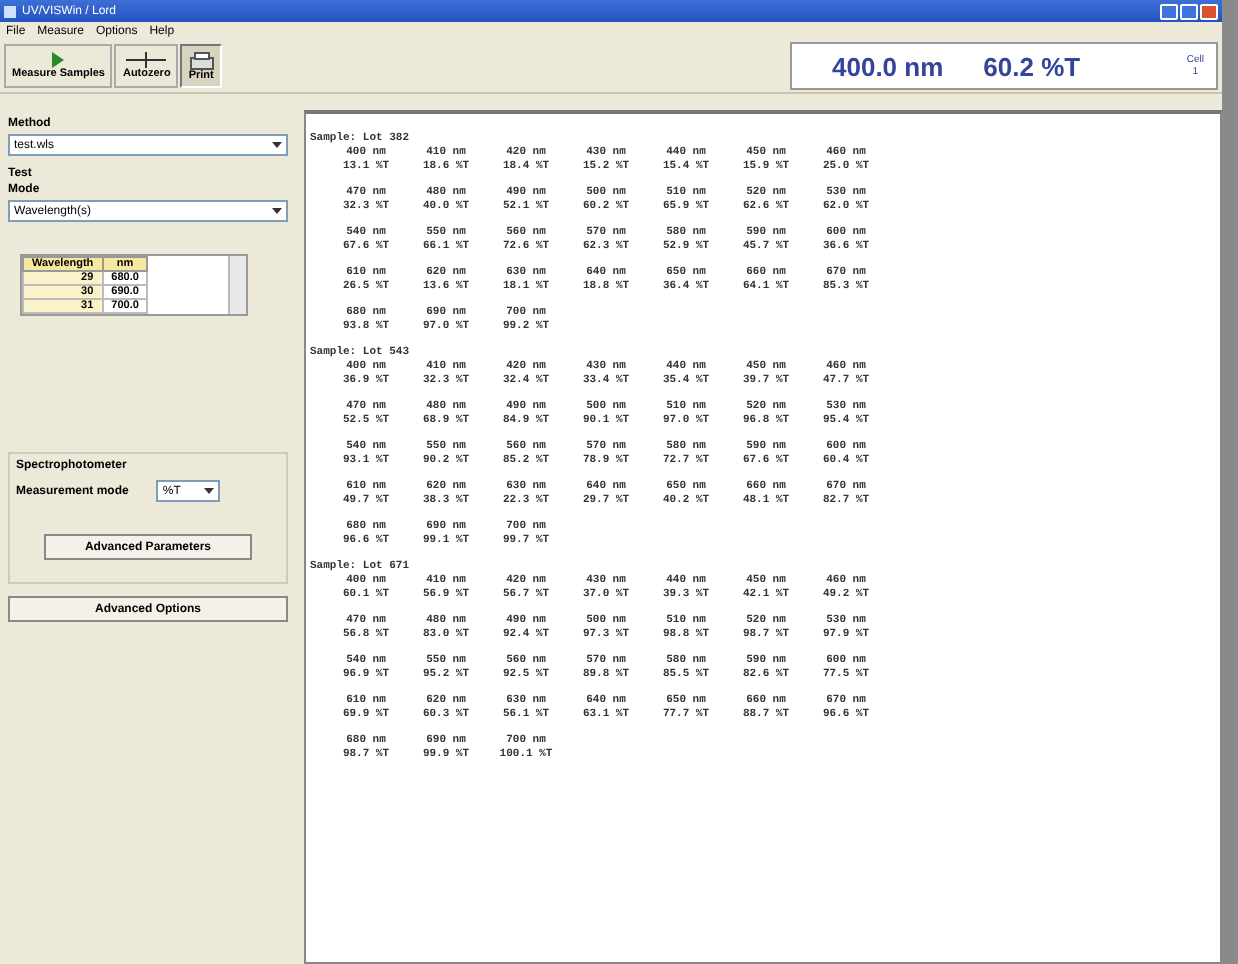 This screenshot has height=964, width=1238. What do you see at coordinates (1209, 11) in the screenshot?
I see `close-button` at bounding box center [1209, 11].